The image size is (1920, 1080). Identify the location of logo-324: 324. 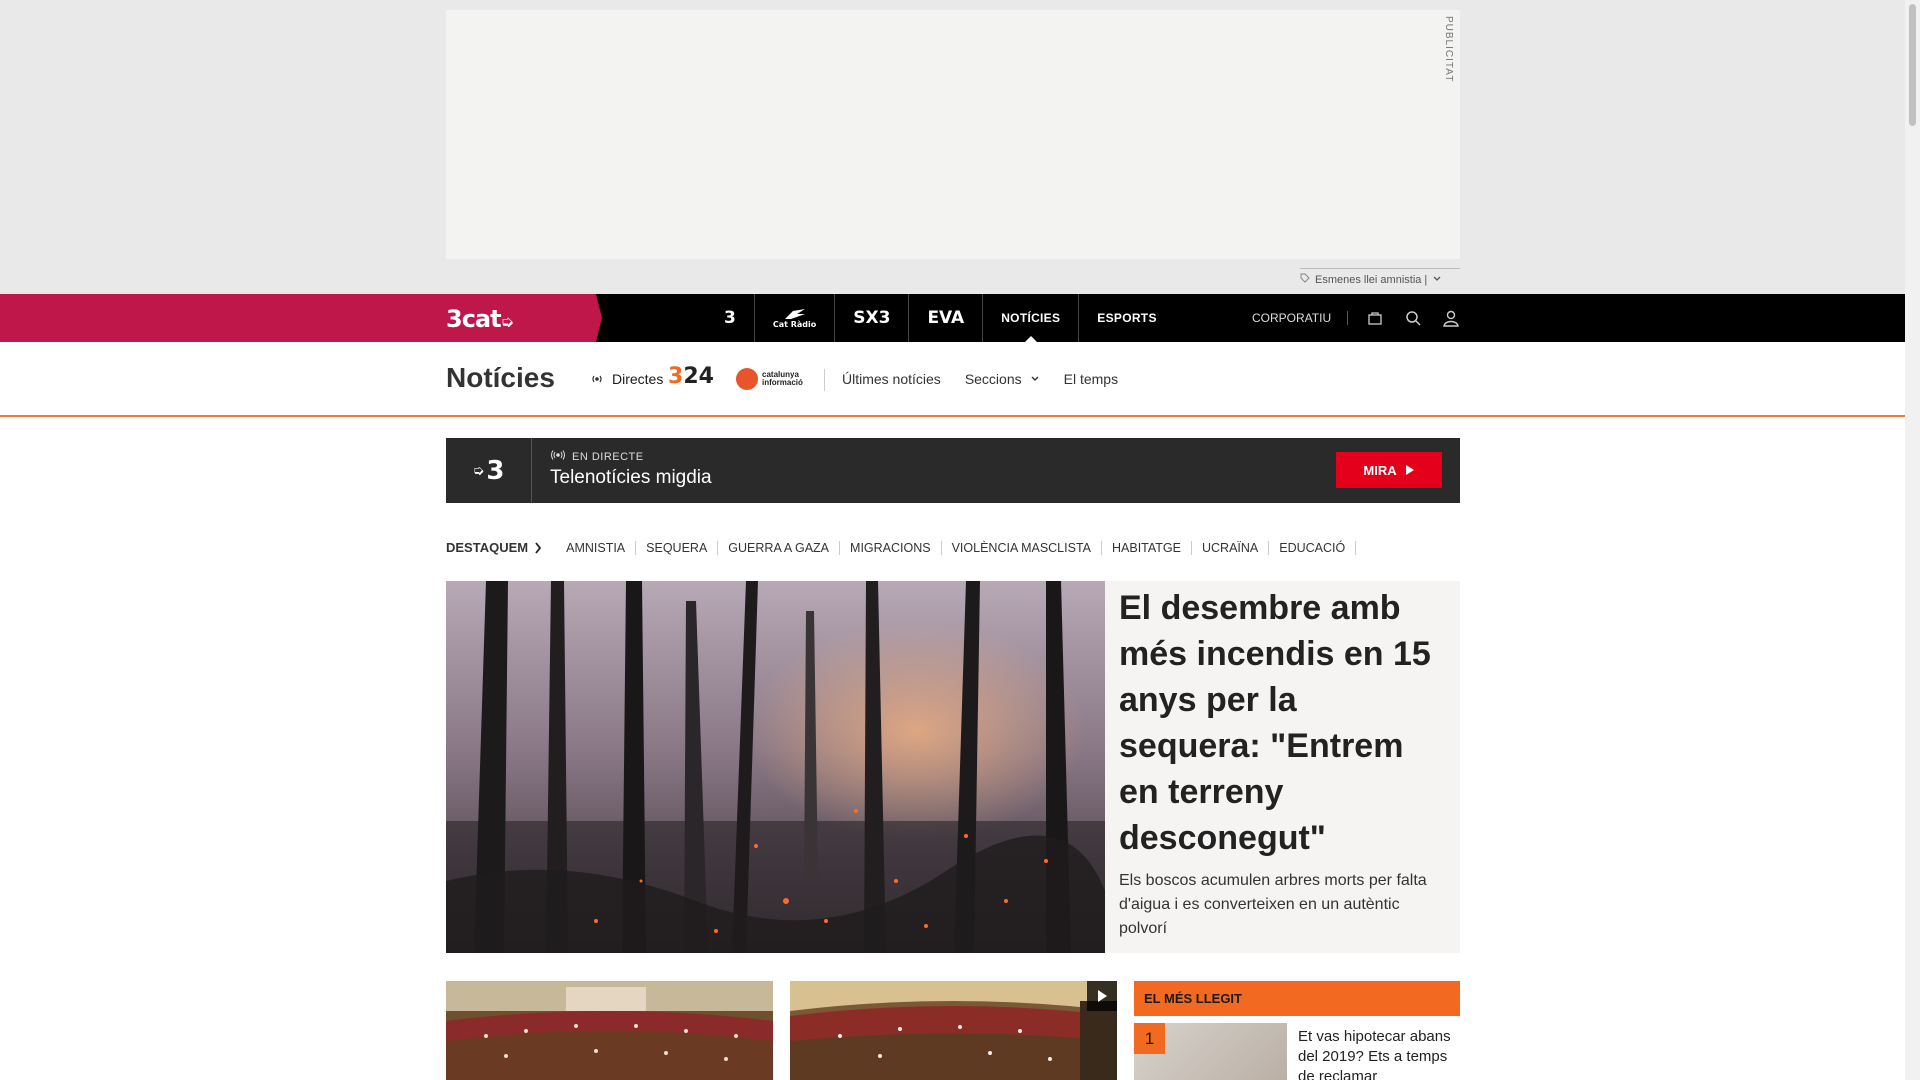
(691, 376).